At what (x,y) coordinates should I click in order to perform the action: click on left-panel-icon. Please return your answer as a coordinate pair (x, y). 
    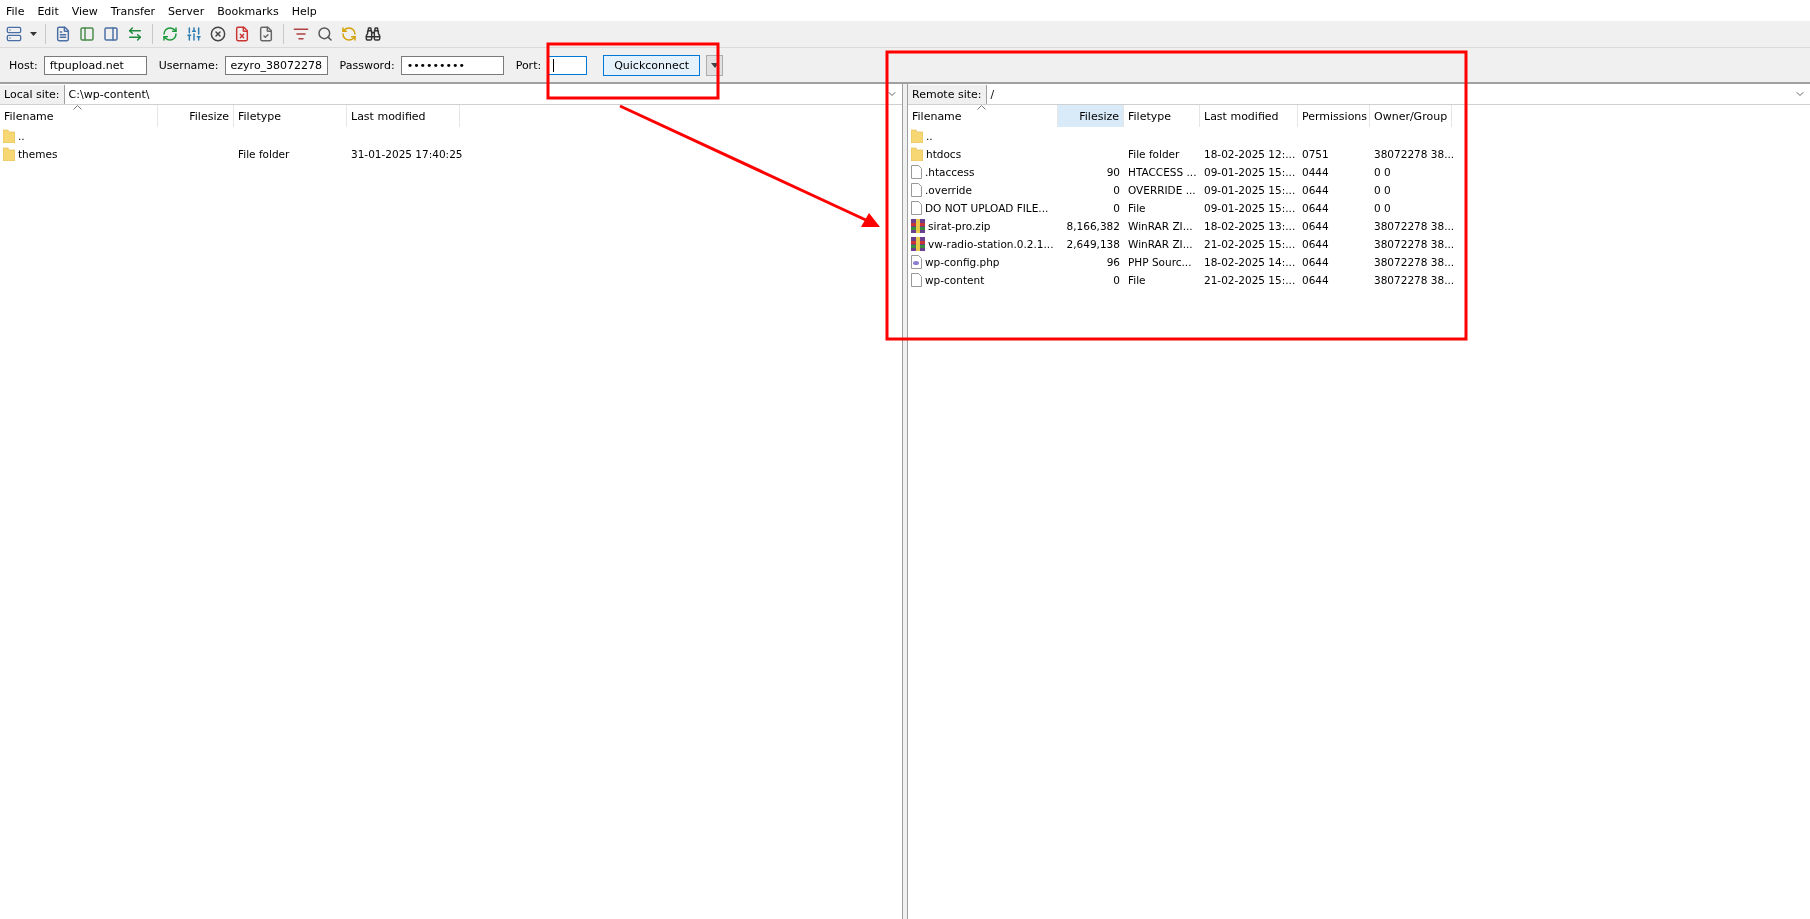
    Looking at the image, I should click on (87, 34).